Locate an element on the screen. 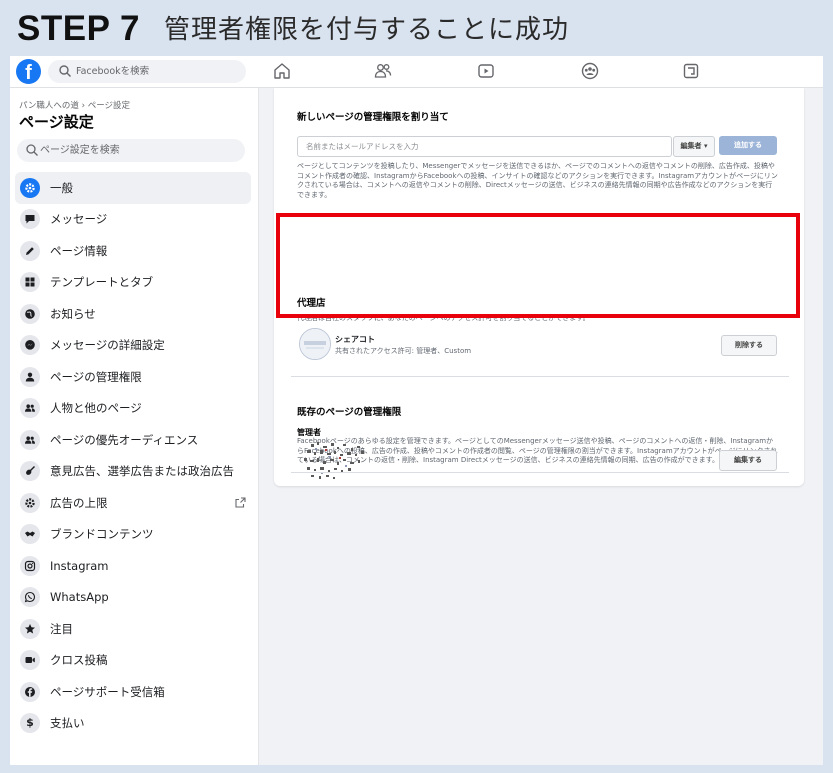 This screenshot has width=833, height=773. messenger-icon is located at coordinates (30, 345).